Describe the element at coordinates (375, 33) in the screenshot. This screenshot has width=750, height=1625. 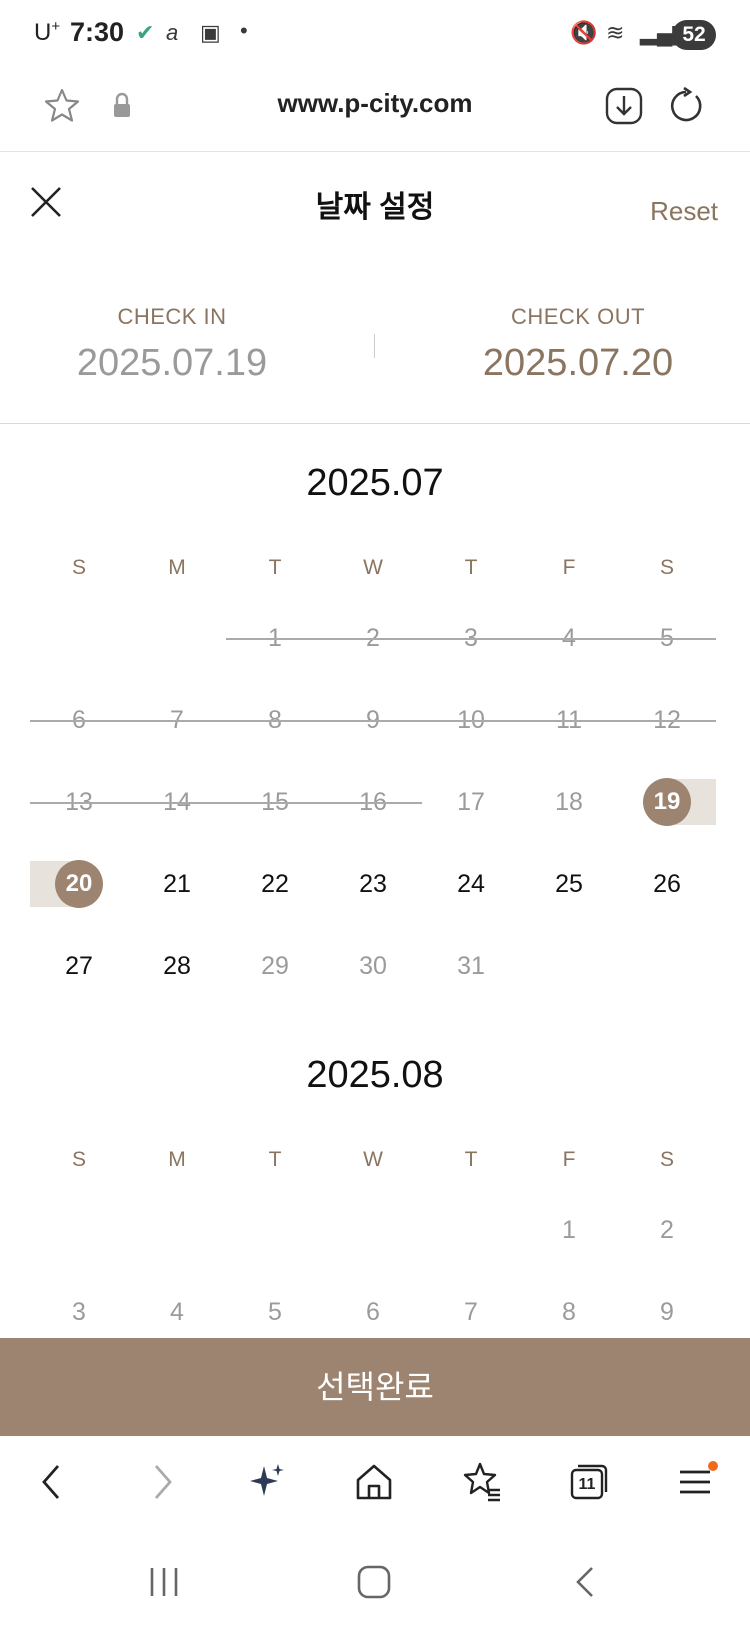
I see `status-bar: U+ 7:30 ✔ a ▣ • 🔇 ≋ ▂▄▆ 52` at that location.